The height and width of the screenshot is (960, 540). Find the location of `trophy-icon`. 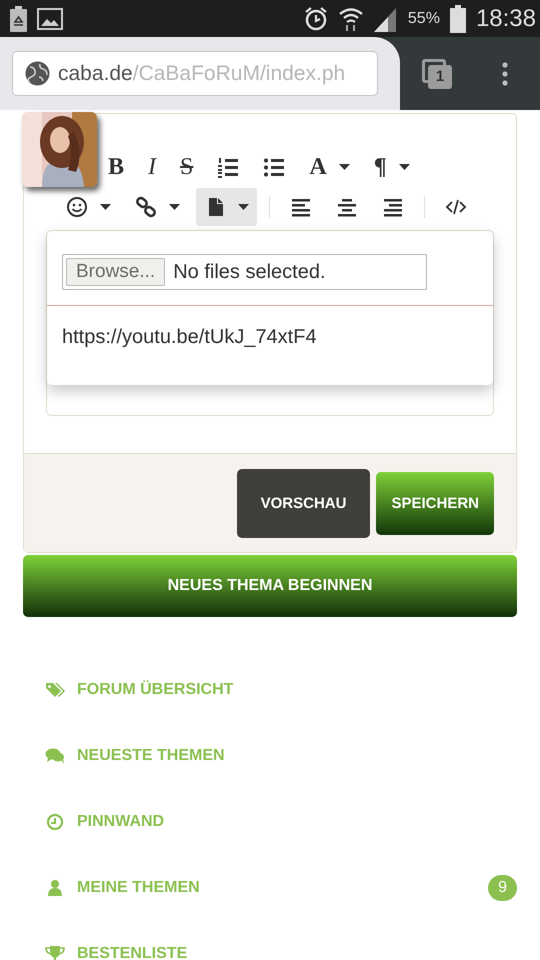

trophy-icon is located at coordinates (55, 952).